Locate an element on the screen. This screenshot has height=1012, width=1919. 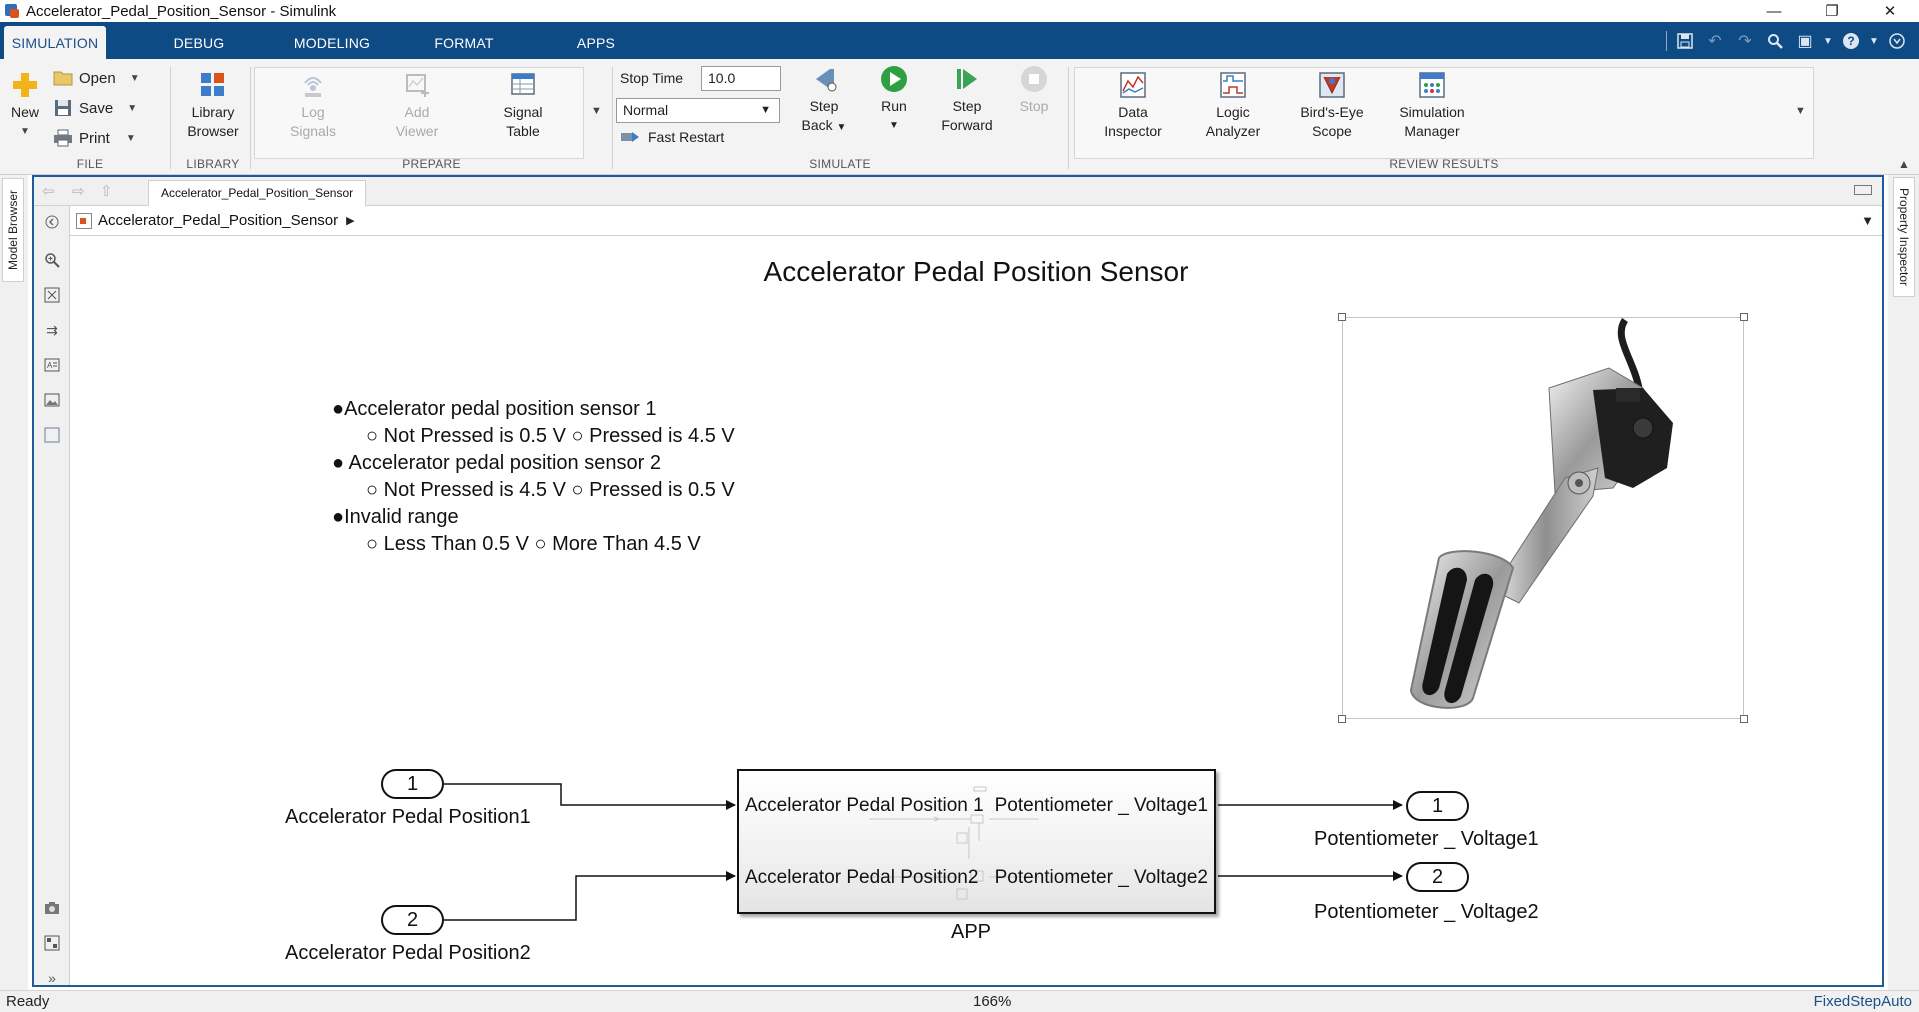
print-chevron-icon: ▼ is located at coordinates (130, 138).